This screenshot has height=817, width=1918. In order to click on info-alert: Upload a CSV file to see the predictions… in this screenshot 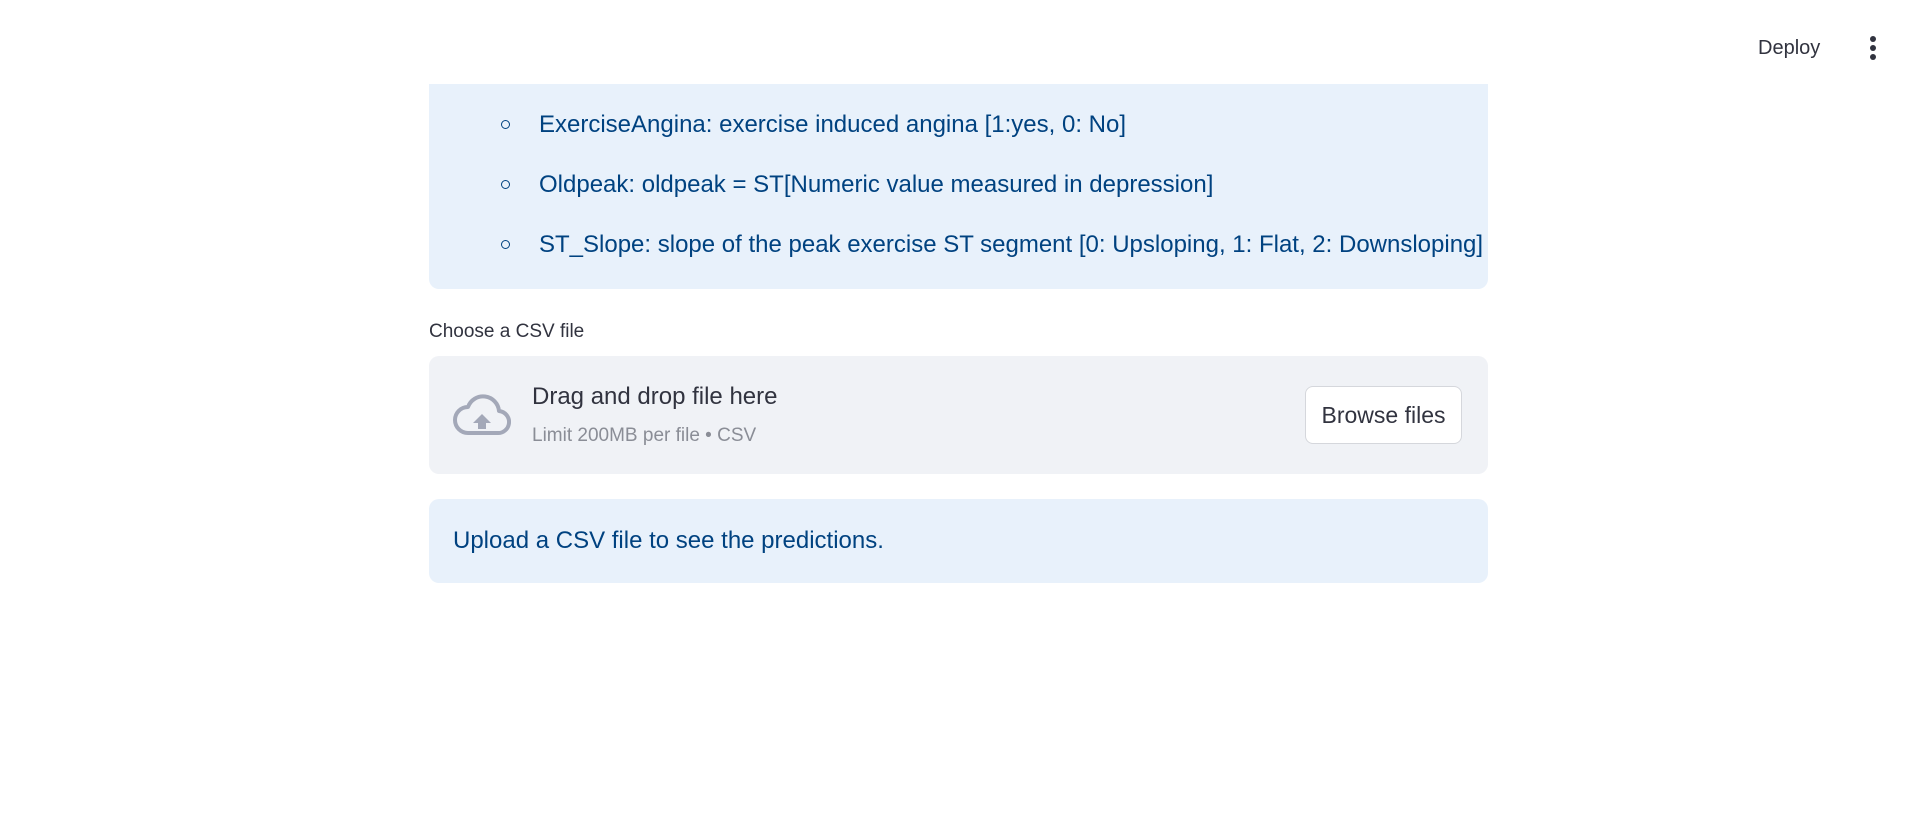, I will do `click(958, 541)`.